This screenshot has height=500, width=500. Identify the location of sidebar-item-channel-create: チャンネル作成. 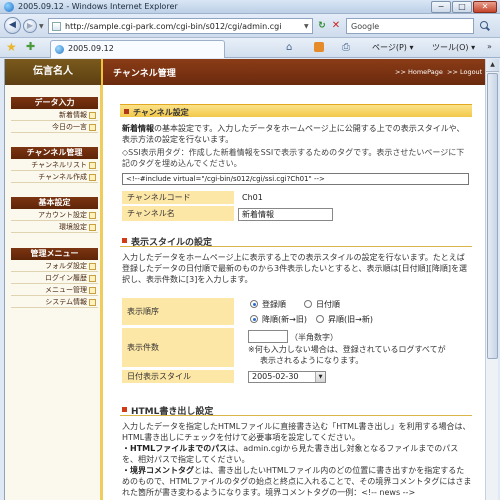
(54, 177).